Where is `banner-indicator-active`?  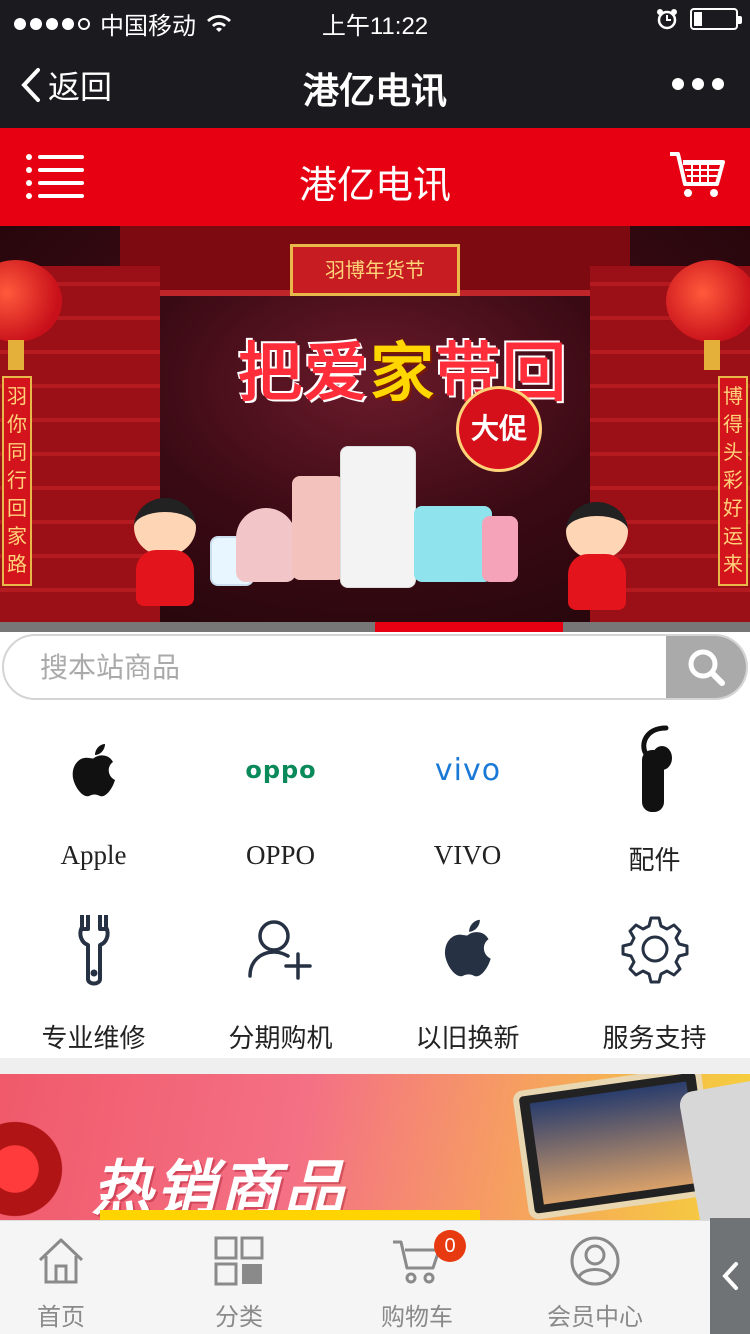
banner-indicator-active is located at coordinates (469, 627).